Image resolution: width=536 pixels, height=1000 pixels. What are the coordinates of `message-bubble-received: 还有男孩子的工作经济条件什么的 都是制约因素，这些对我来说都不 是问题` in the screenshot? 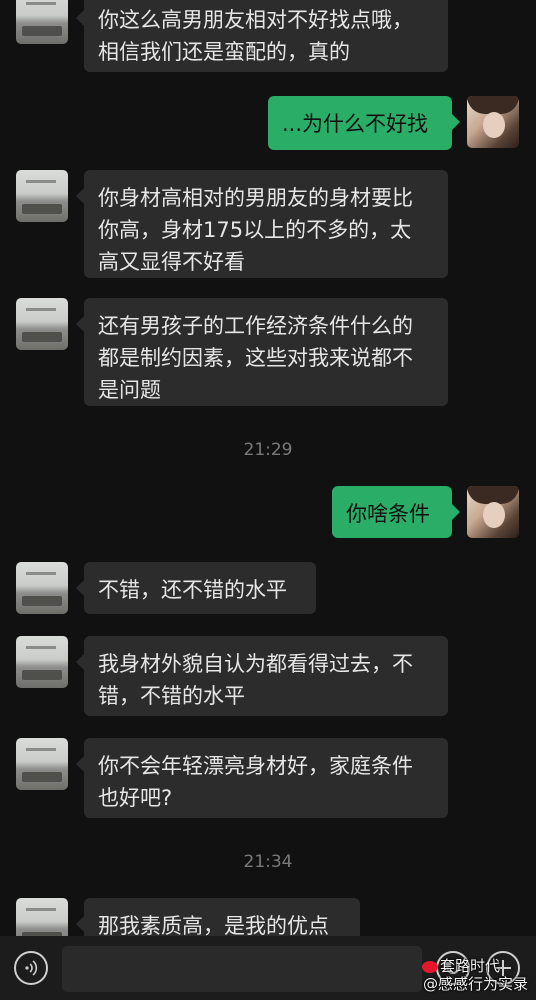 It's located at (262, 352).